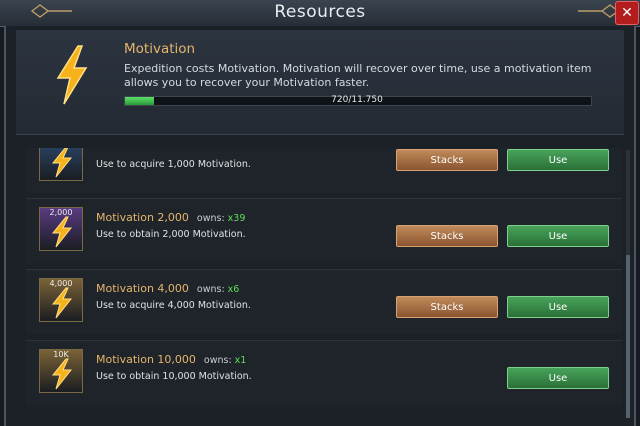 This screenshot has width=640, height=426. Describe the element at coordinates (173, 305) in the screenshot. I see `item-description: Use to acquire 4,000 Motivation.` at that location.